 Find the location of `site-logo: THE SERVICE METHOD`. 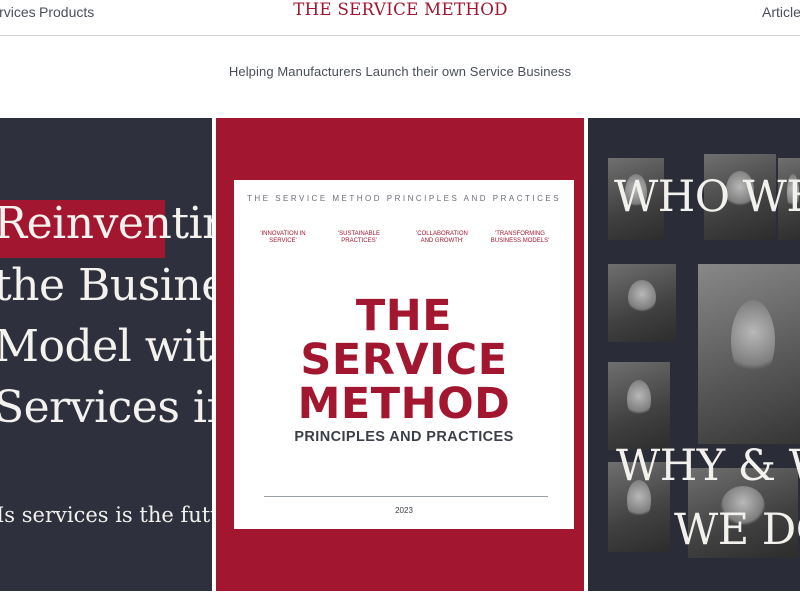

site-logo: THE SERVICE METHOD is located at coordinates (400, 10).